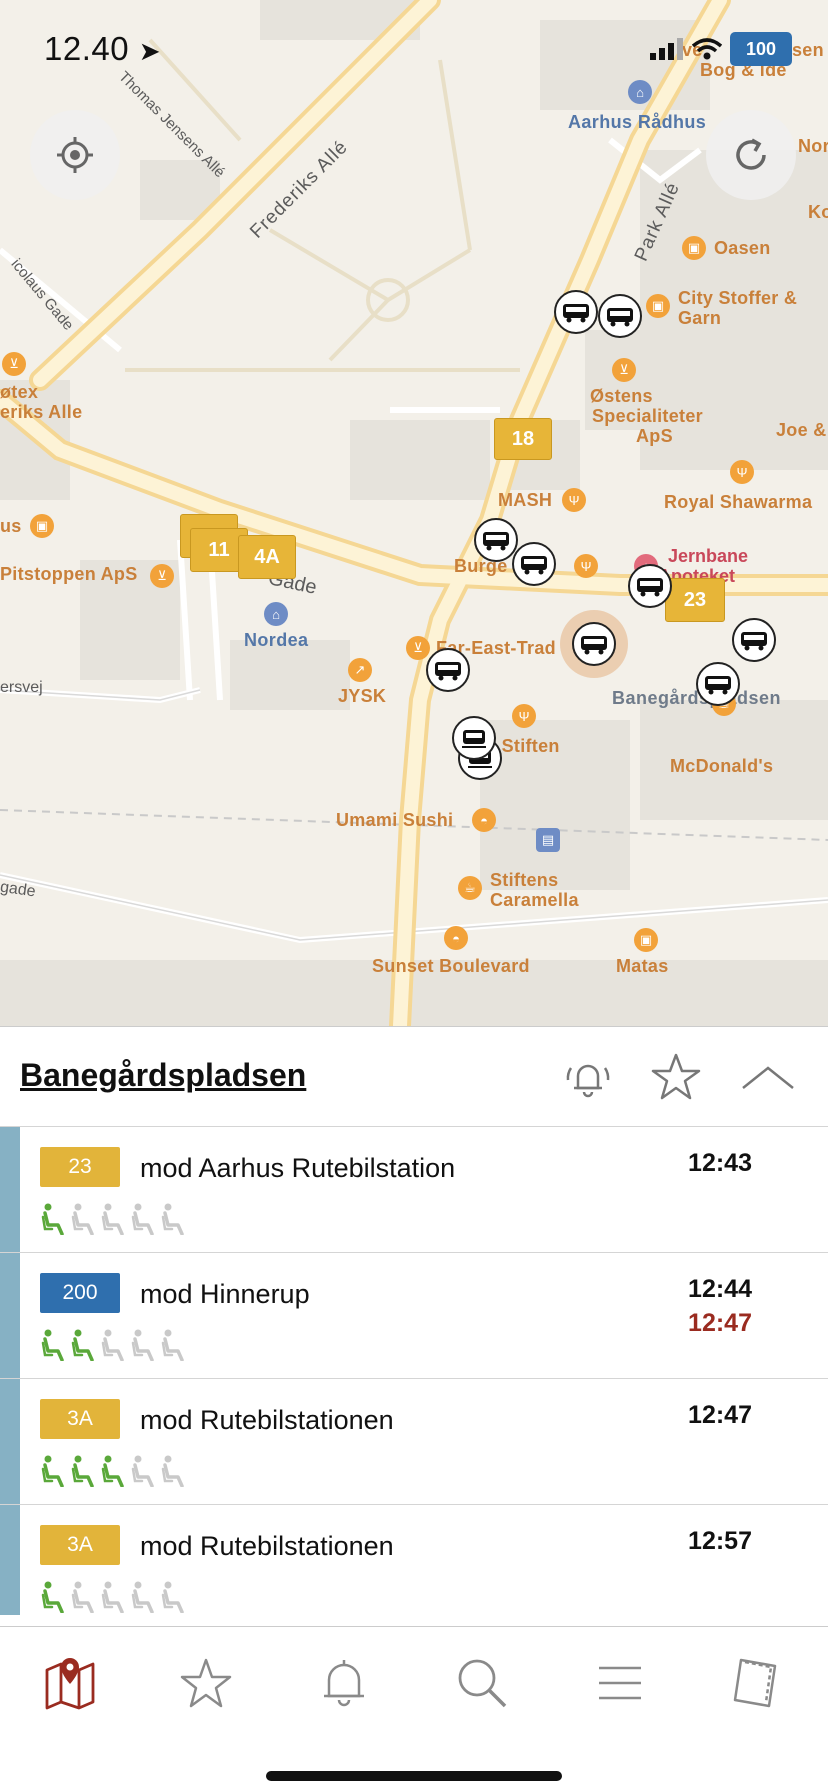 The width and height of the screenshot is (828, 1792). Describe the element at coordinates (163, 1075) in the screenshot. I see `stop-title: Banegårdspladsen` at that location.